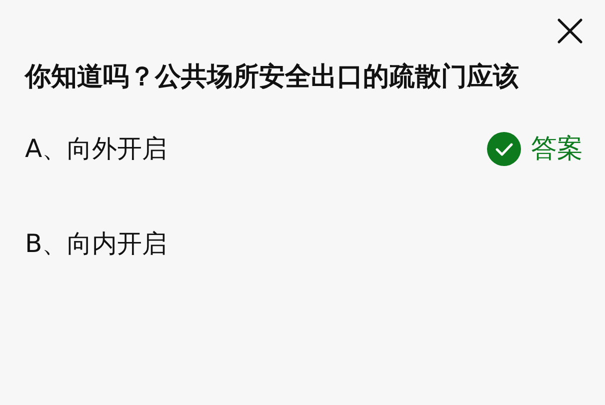 Image resolution: width=605 pixels, height=405 pixels. I want to click on option-label: A、向外开启, so click(96, 148).